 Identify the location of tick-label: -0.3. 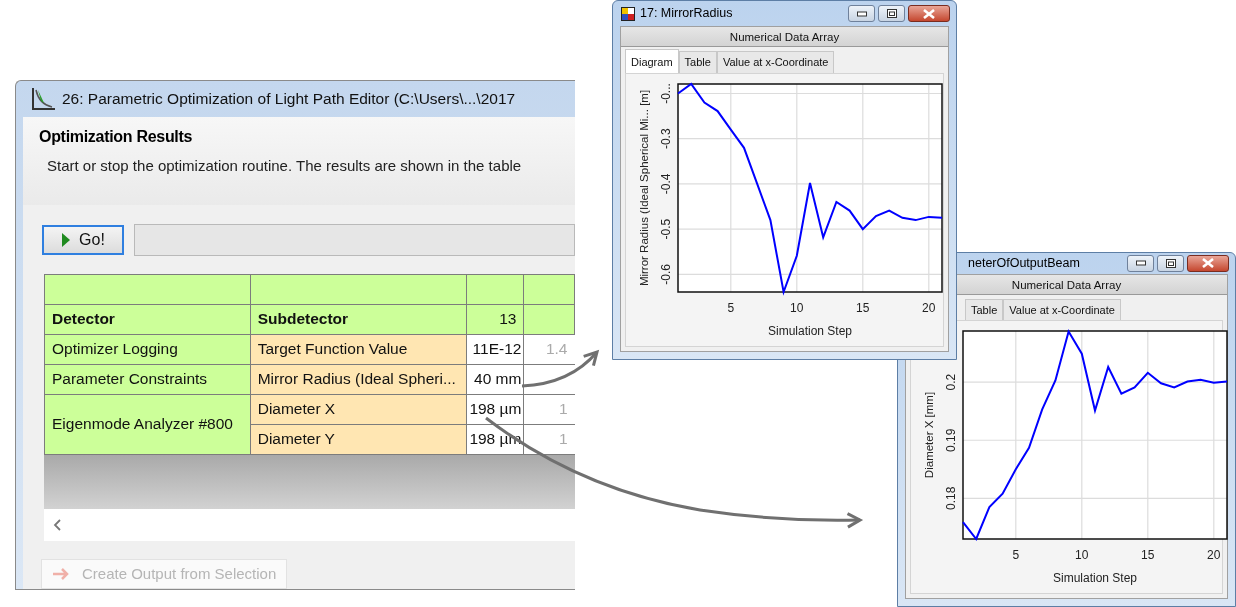
(666, 138).